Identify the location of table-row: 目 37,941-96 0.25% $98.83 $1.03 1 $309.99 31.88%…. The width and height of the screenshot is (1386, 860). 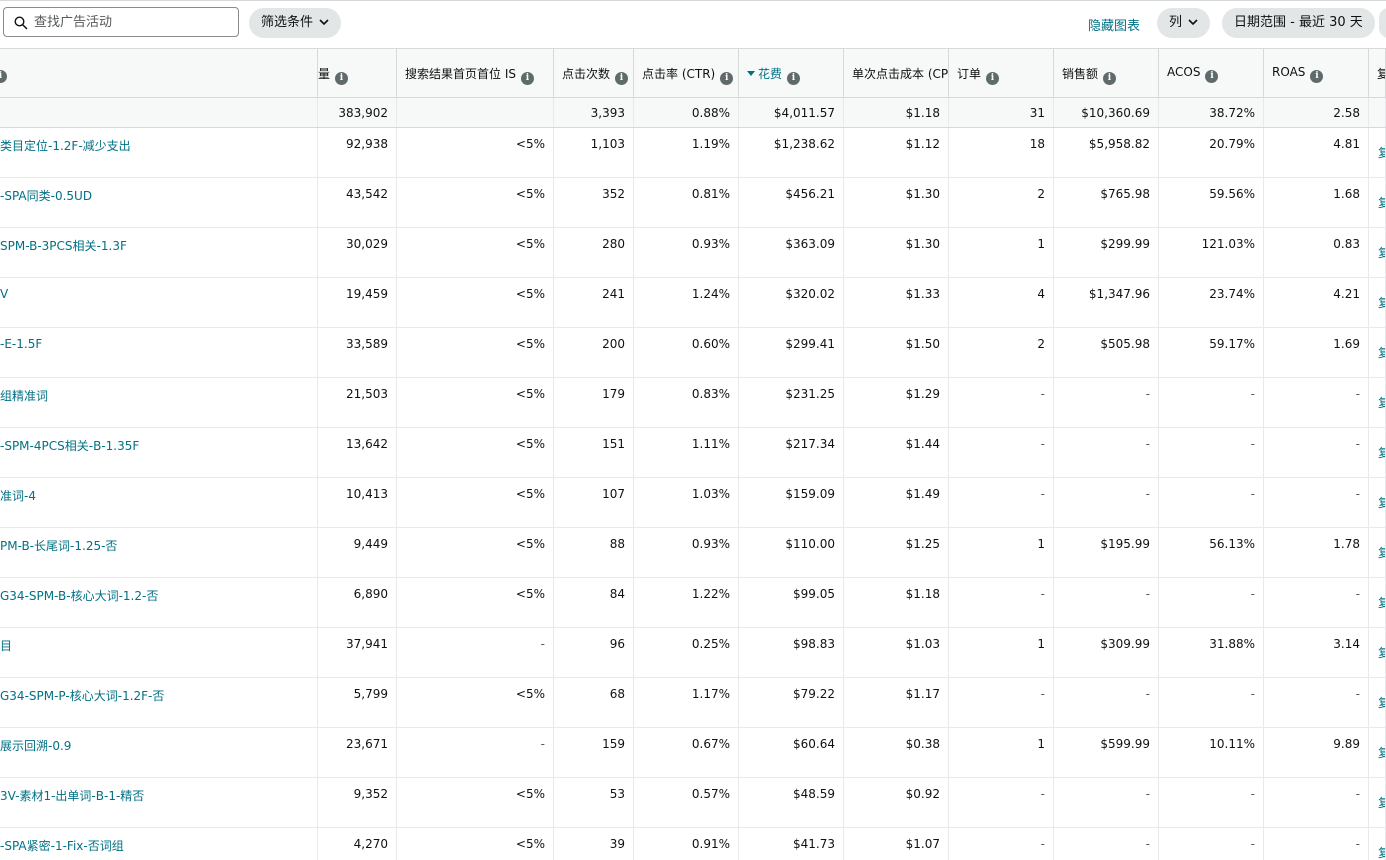
(693, 653).